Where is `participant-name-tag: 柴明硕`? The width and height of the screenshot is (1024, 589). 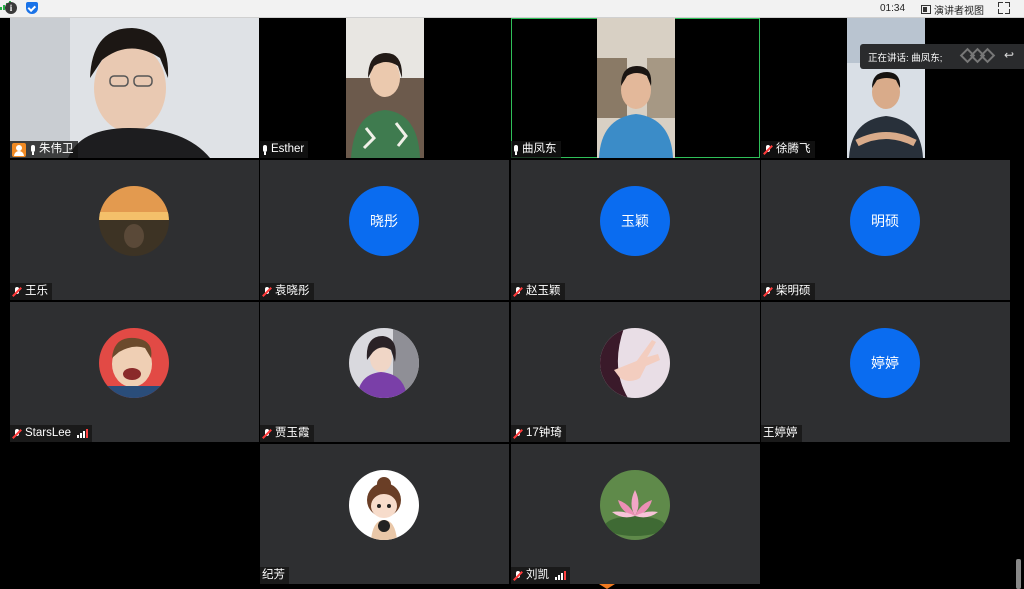 participant-name-tag: 柴明硕 is located at coordinates (788, 291).